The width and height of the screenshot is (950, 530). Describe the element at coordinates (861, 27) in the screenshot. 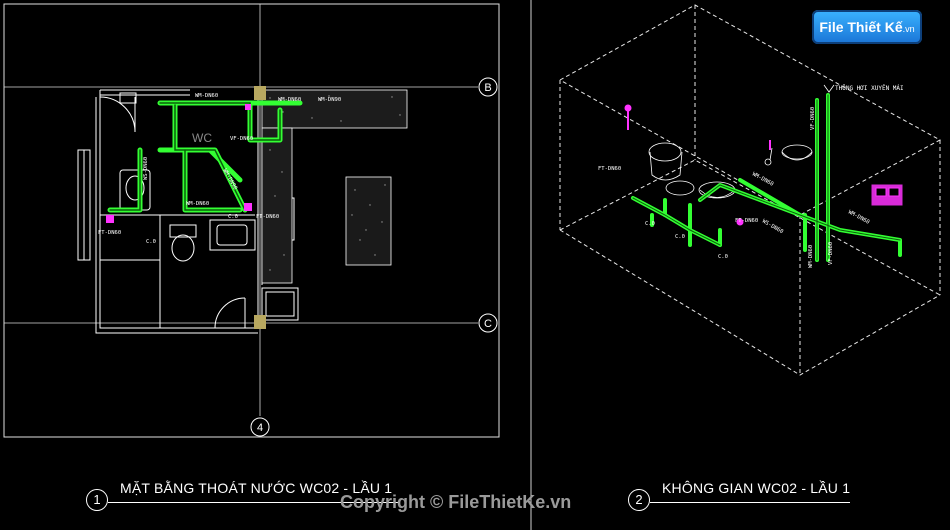

I see `logo-text: File Thiết Kế` at that location.